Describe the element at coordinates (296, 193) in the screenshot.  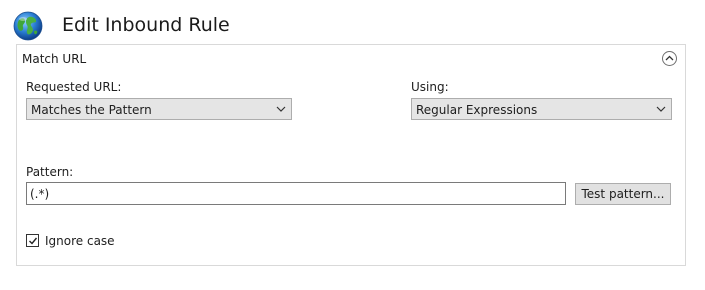
I see `pattern-input: (.*)` at that location.